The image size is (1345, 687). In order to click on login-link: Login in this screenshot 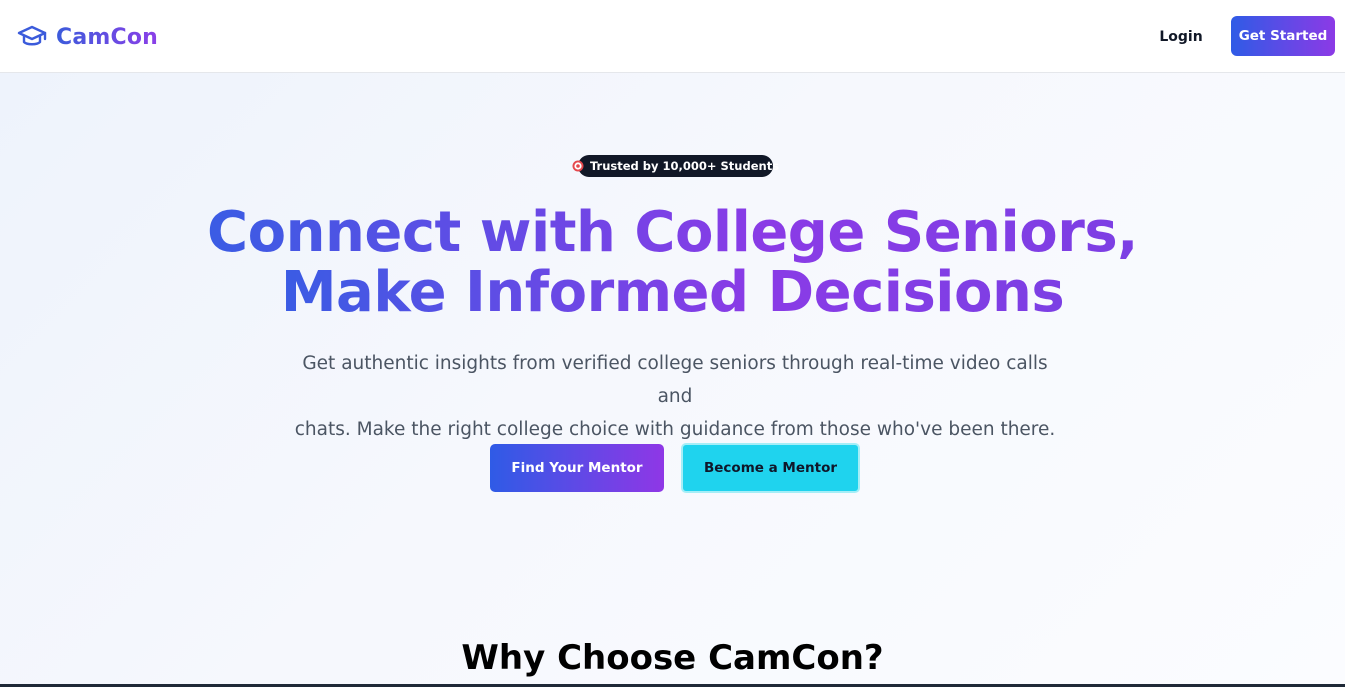, I will do `click(1181, 37)`.